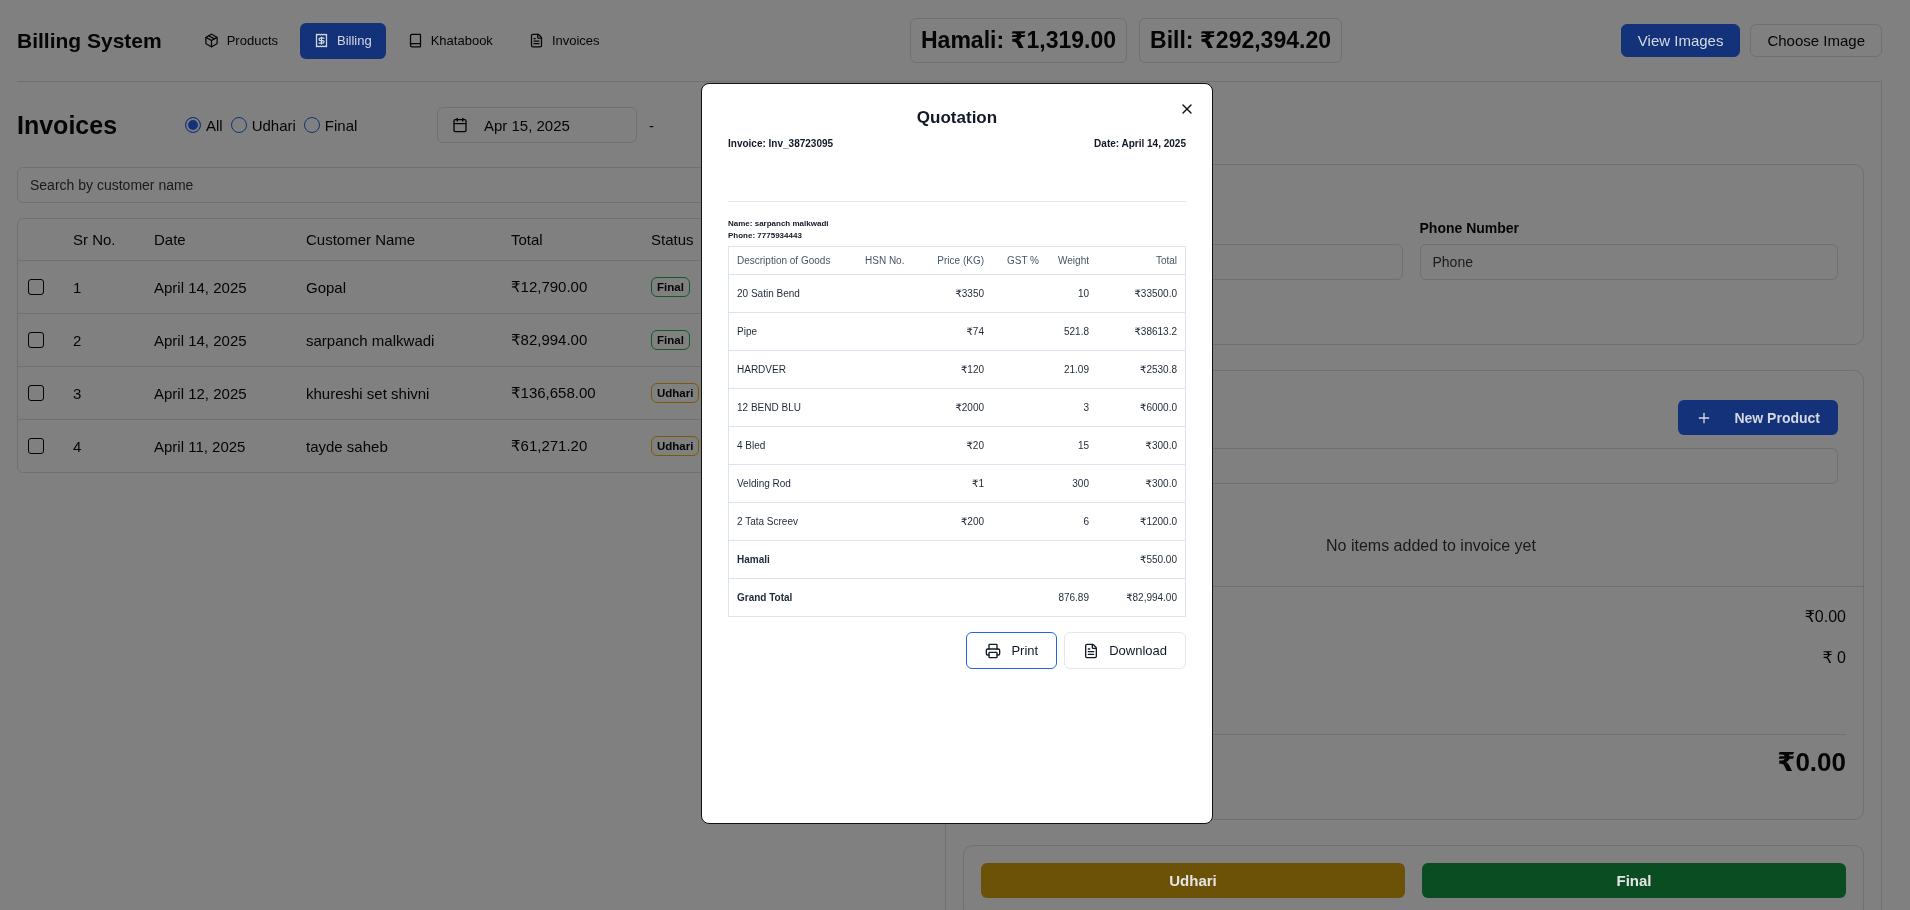 The height and width of the screenshot is (910, 1910). What do you see at coordinates (1158, 407) in the screenshot?
I see `table-cell-text: ₹6000.0` at bounding box center [1158, 407].